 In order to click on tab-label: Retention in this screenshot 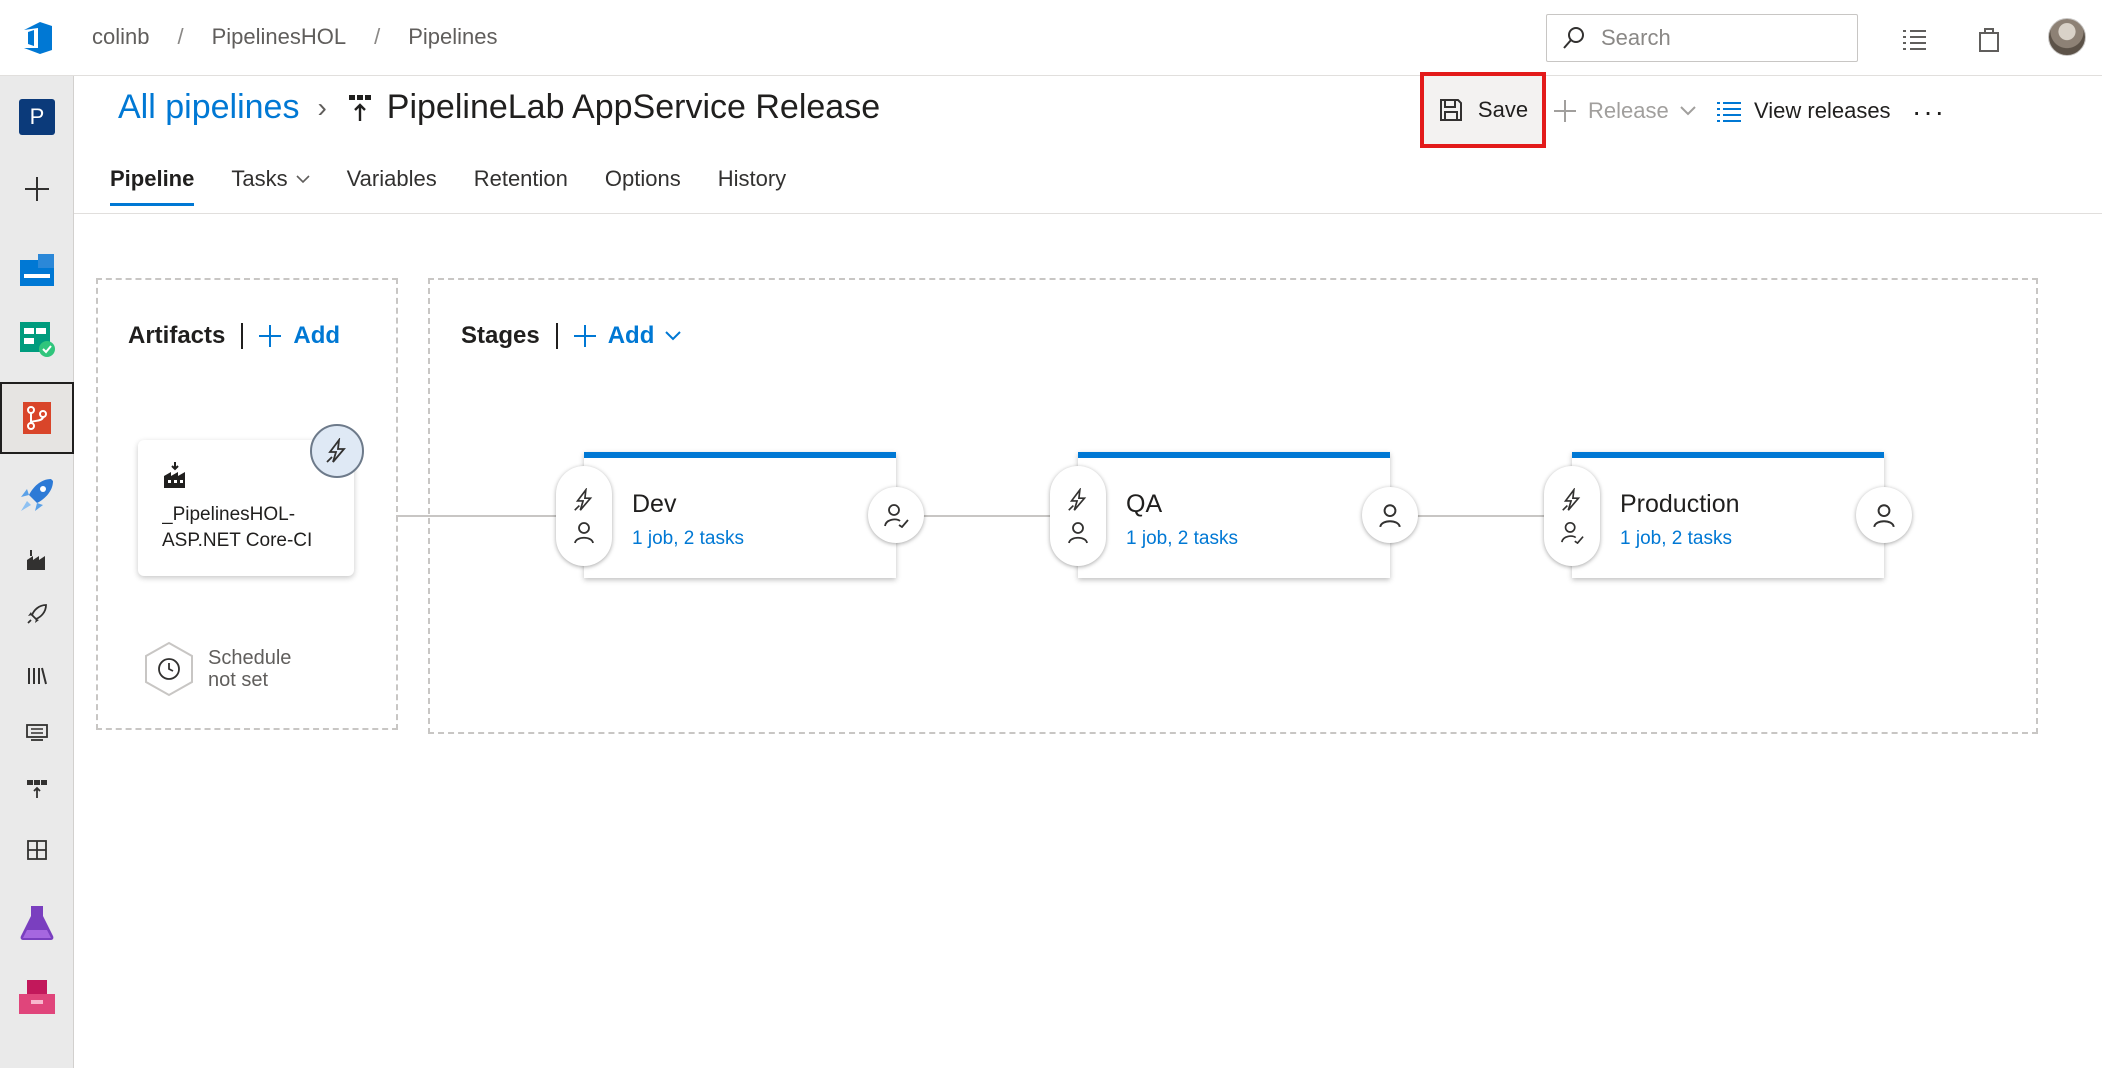, I will do `click(520, 178)`.